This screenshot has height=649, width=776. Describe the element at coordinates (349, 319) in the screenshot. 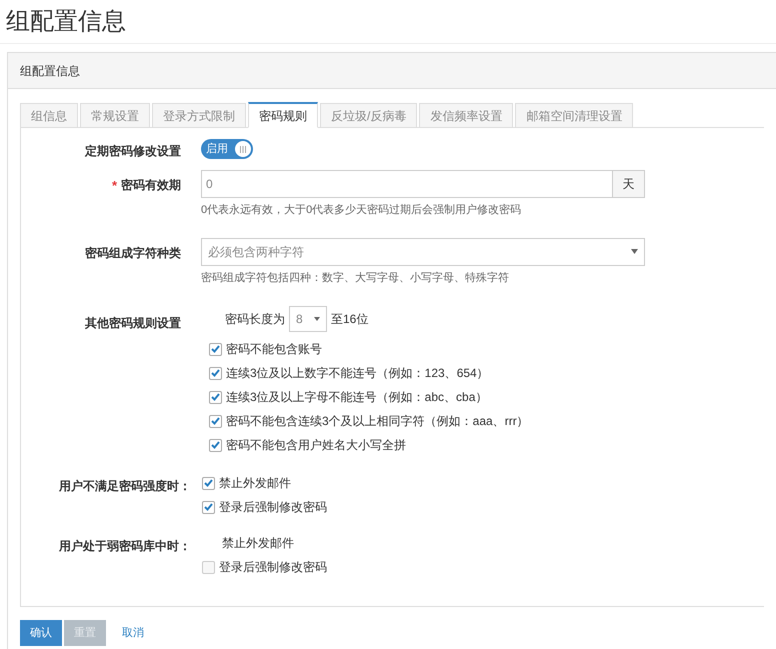

I see `length-label: 至16位` at that location.